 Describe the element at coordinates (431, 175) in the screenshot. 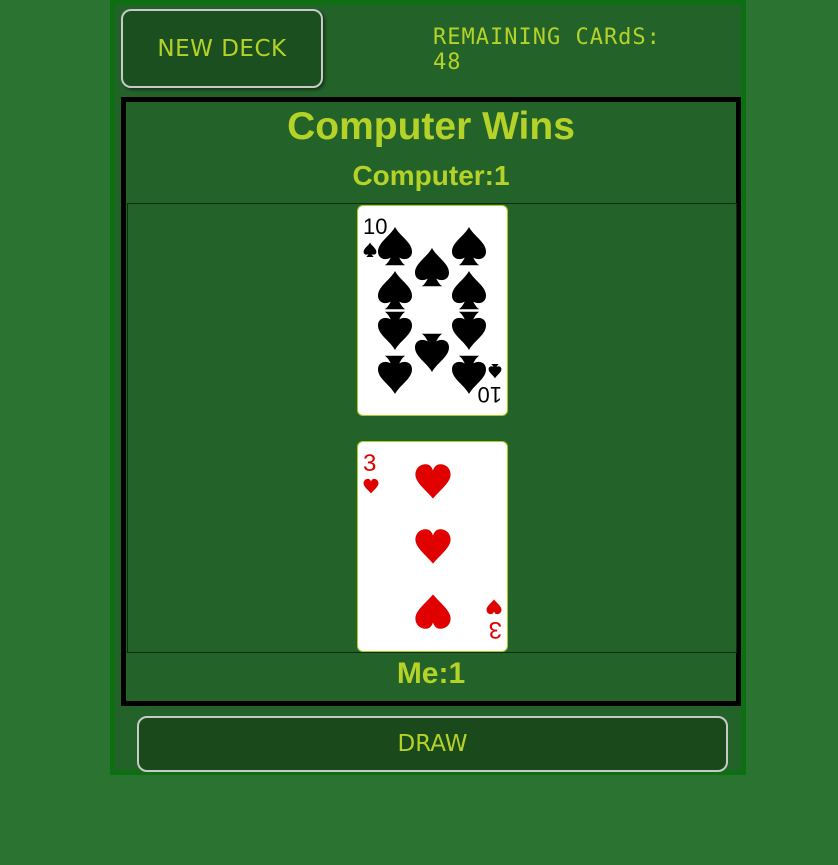

I see `computer-score: Computer:1` at that location.